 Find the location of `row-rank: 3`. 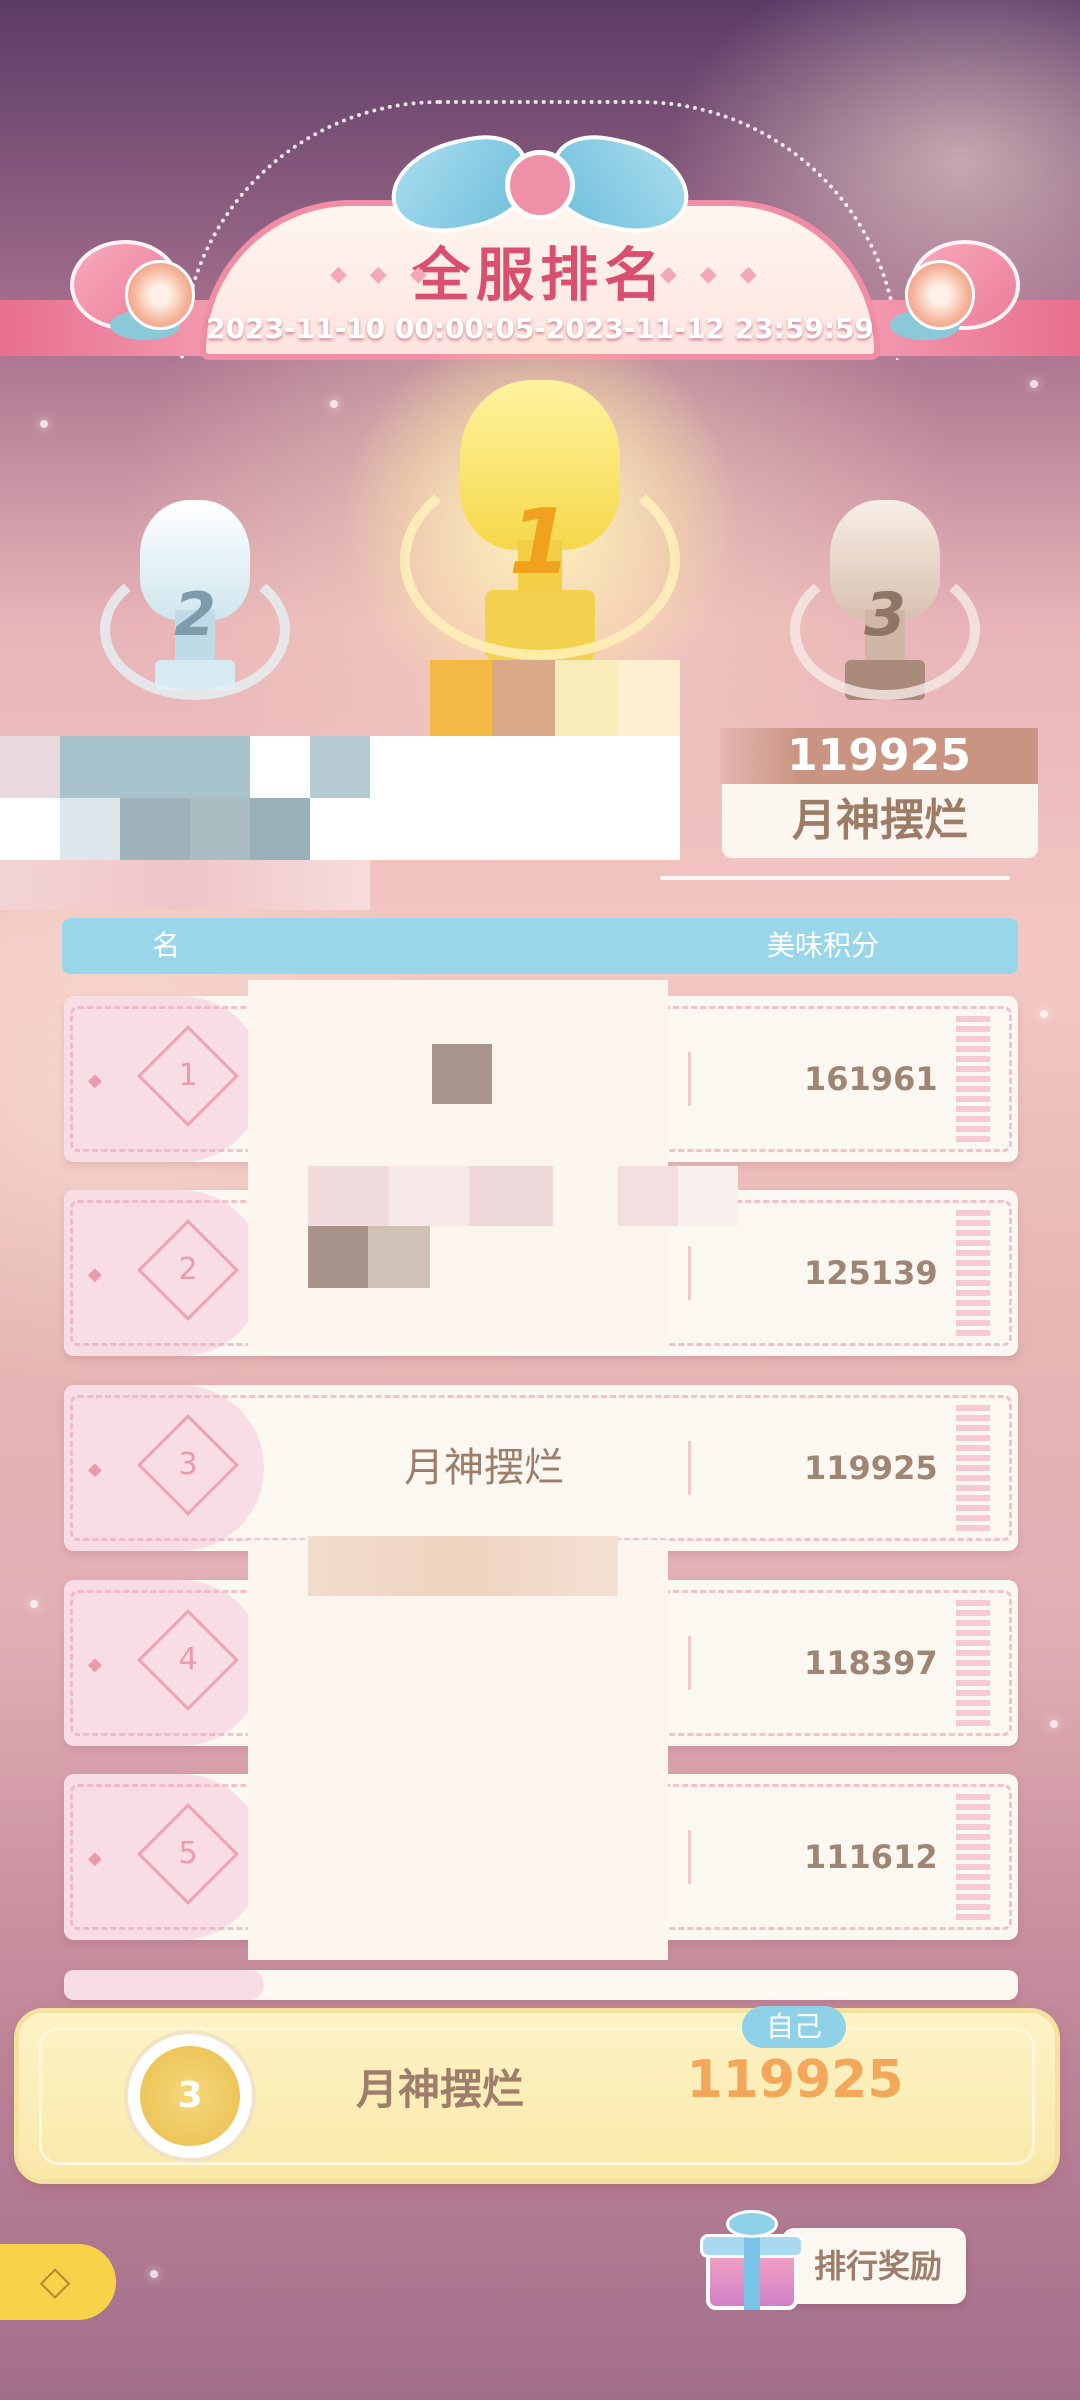

row-rank: 3 is located at coordinates (188, 1464).